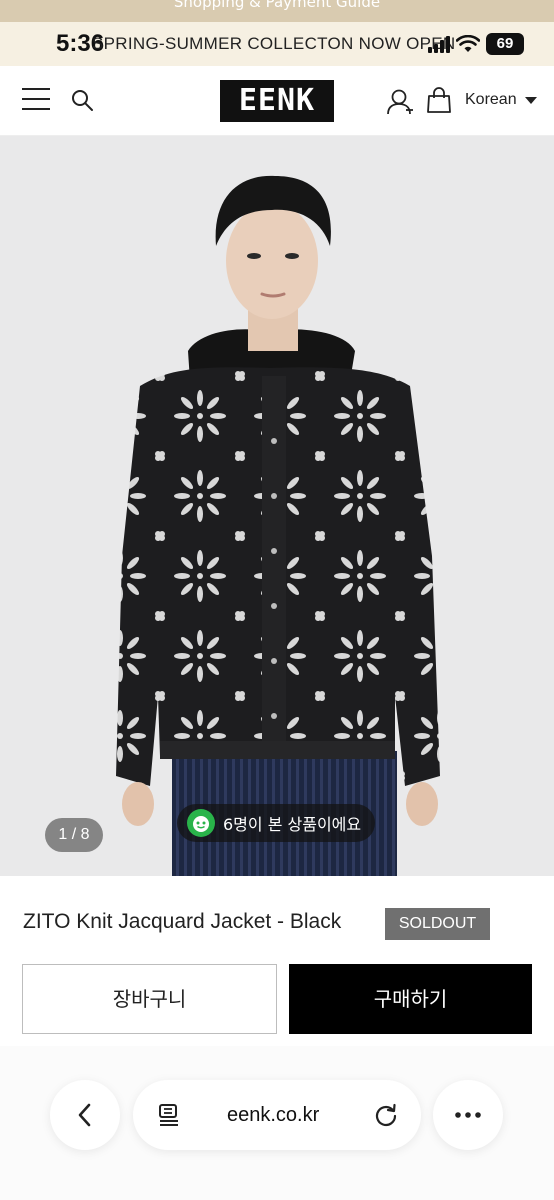 Image resolution: width=554 pixels, height=1200 pixels. What do you see at coordinates (82, 100) in the screenshot?
I see `search-icon` at bounding box center [82, 100].